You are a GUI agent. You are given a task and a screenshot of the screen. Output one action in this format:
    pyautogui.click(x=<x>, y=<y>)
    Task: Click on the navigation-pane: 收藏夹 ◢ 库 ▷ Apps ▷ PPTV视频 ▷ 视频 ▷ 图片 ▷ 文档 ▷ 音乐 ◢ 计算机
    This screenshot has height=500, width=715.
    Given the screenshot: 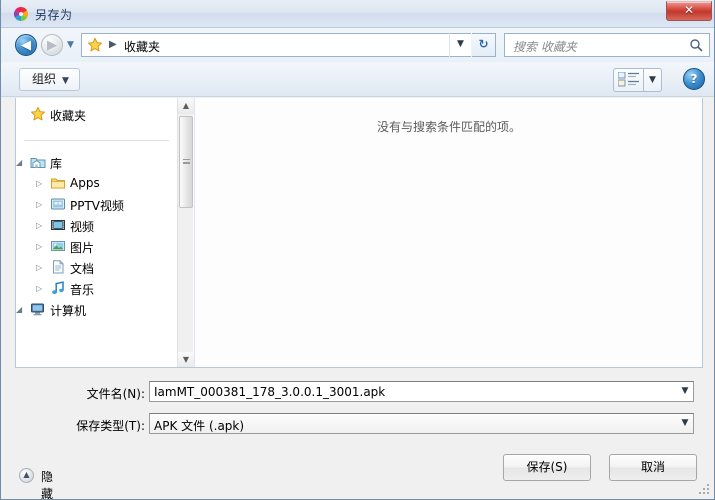 What is the action you would take?
    pyautogui.click(x=96, y=232)
    